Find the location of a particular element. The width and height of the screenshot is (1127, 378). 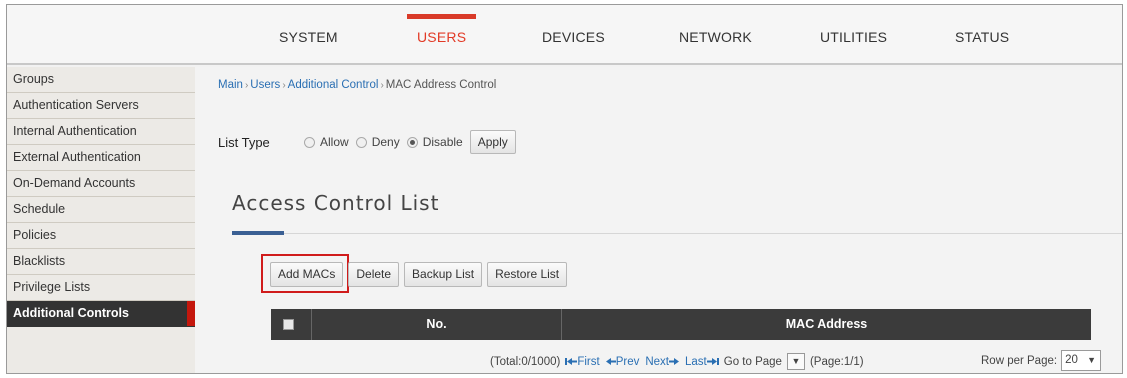

action-toolbar: Add MACs Delete Backup List Restore List is located at coordinates (421, 274).